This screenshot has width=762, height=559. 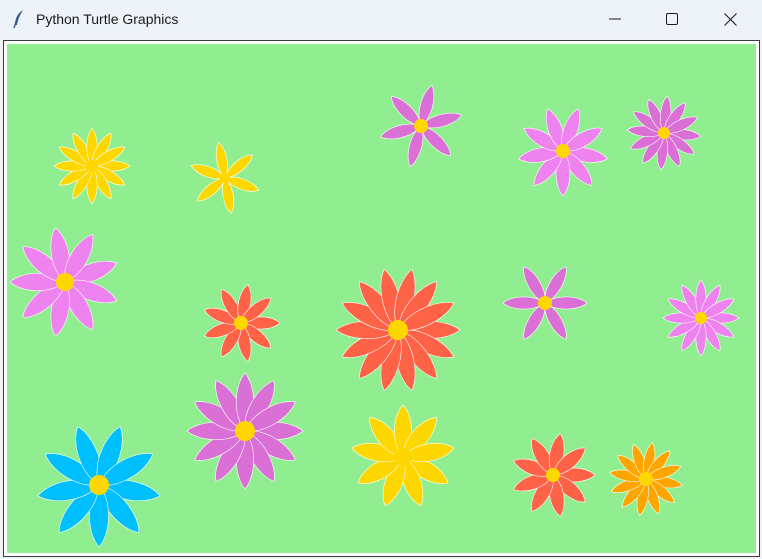 I want to click on minimize-icon, so click(x=615, y=19).